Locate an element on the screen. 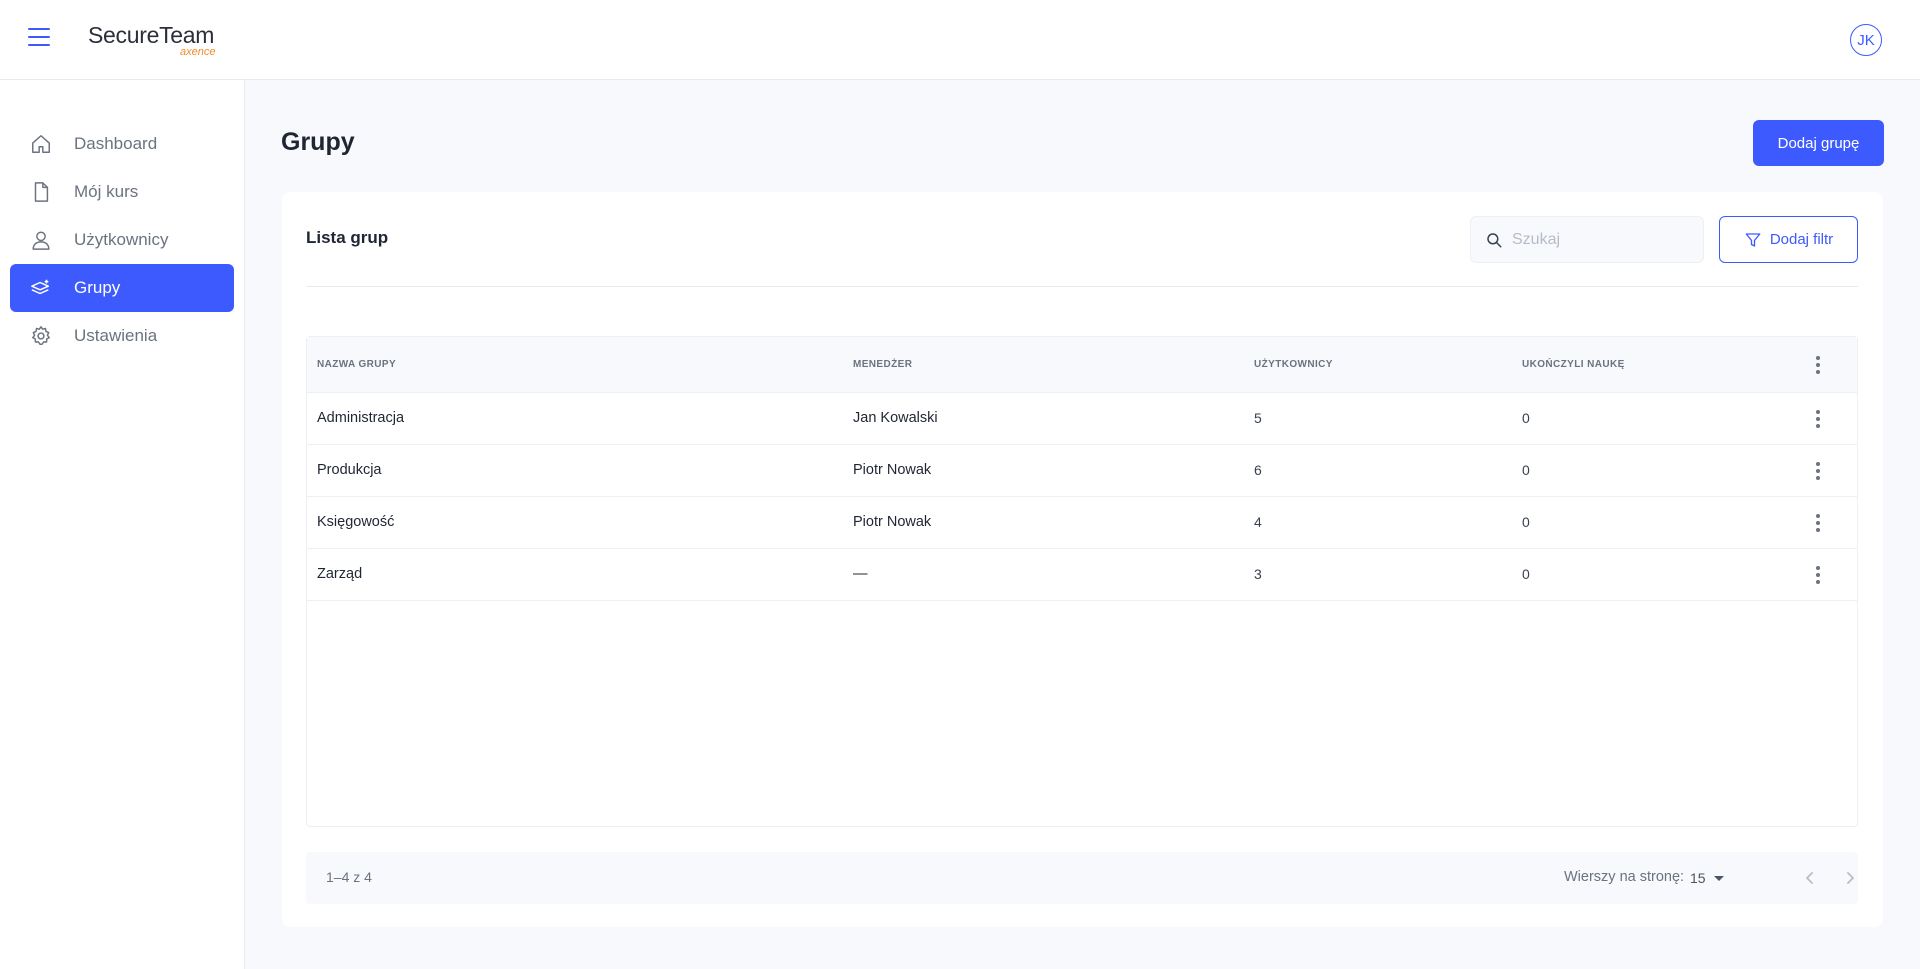  sidebar-item-settings: Ustawienia is located at coordinates (122, 336).